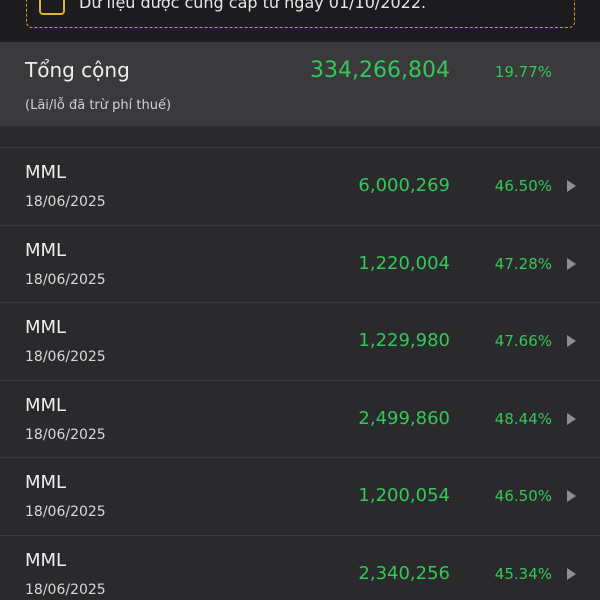 This screenshot has width=600, height=600. I want to click on stock-value: 1,200,054, so click(404, 496).